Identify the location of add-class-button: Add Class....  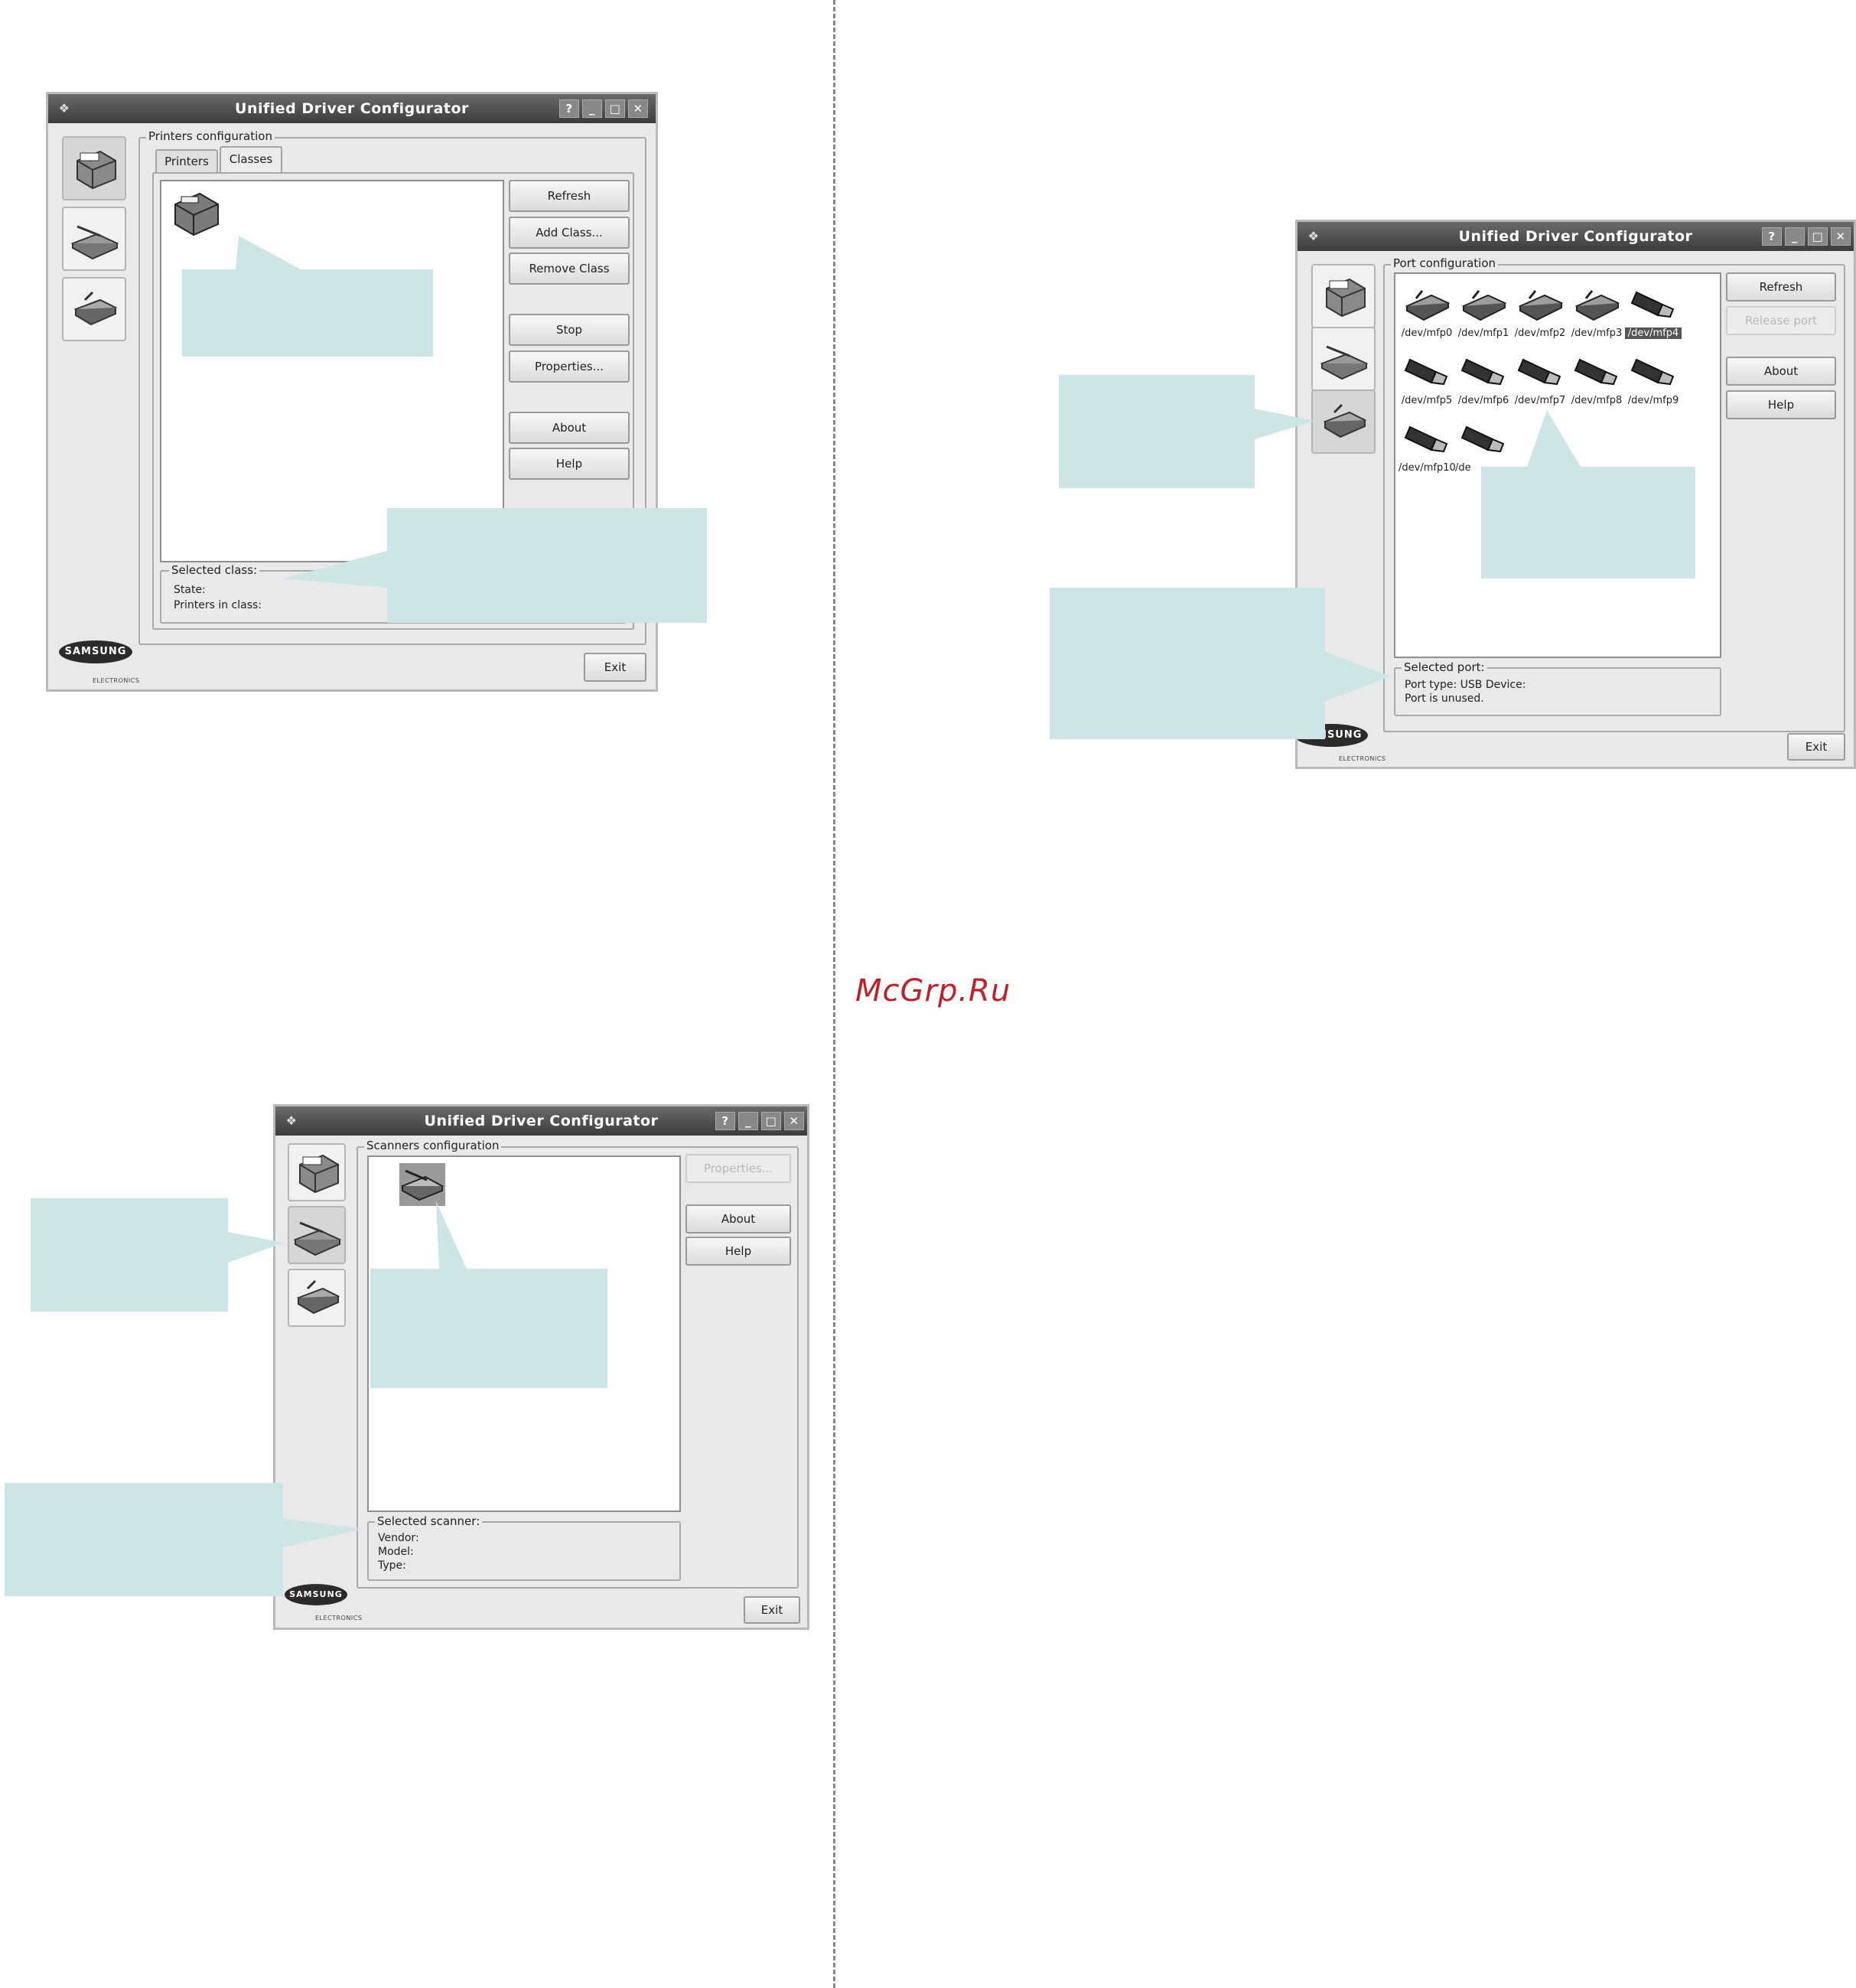
(569, 233).